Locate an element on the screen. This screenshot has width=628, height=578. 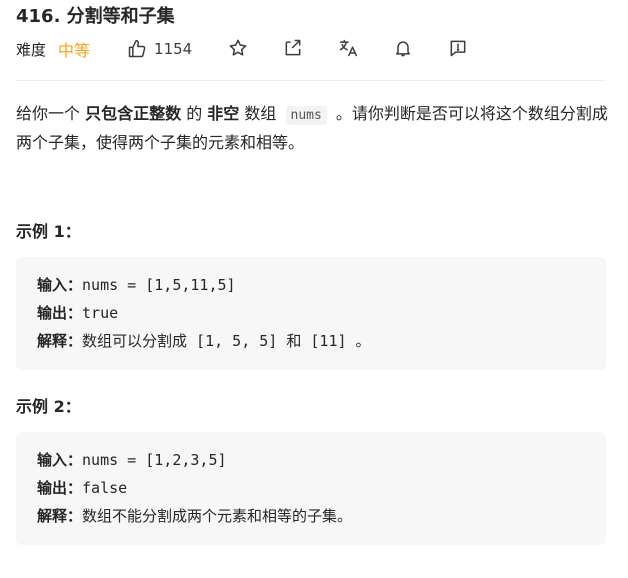
desc-bold-positive: 只包含正整数 is located at coordinates (133, 113).